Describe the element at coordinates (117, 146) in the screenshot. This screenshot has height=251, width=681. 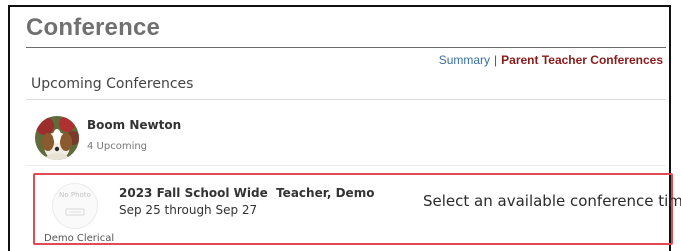
I see `upcoming-count: 4 Upcoming` at that location.